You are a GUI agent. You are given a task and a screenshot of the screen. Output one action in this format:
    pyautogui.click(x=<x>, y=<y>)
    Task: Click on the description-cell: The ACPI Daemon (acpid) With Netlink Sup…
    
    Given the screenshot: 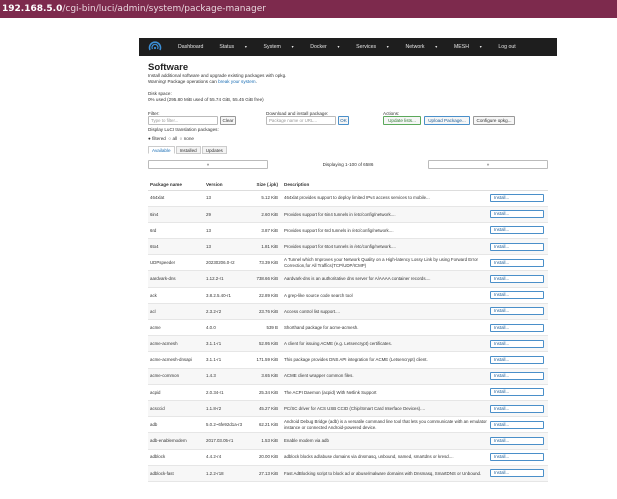 What is the action you would take?
    pyautogui.click(x=385, y=392)
    